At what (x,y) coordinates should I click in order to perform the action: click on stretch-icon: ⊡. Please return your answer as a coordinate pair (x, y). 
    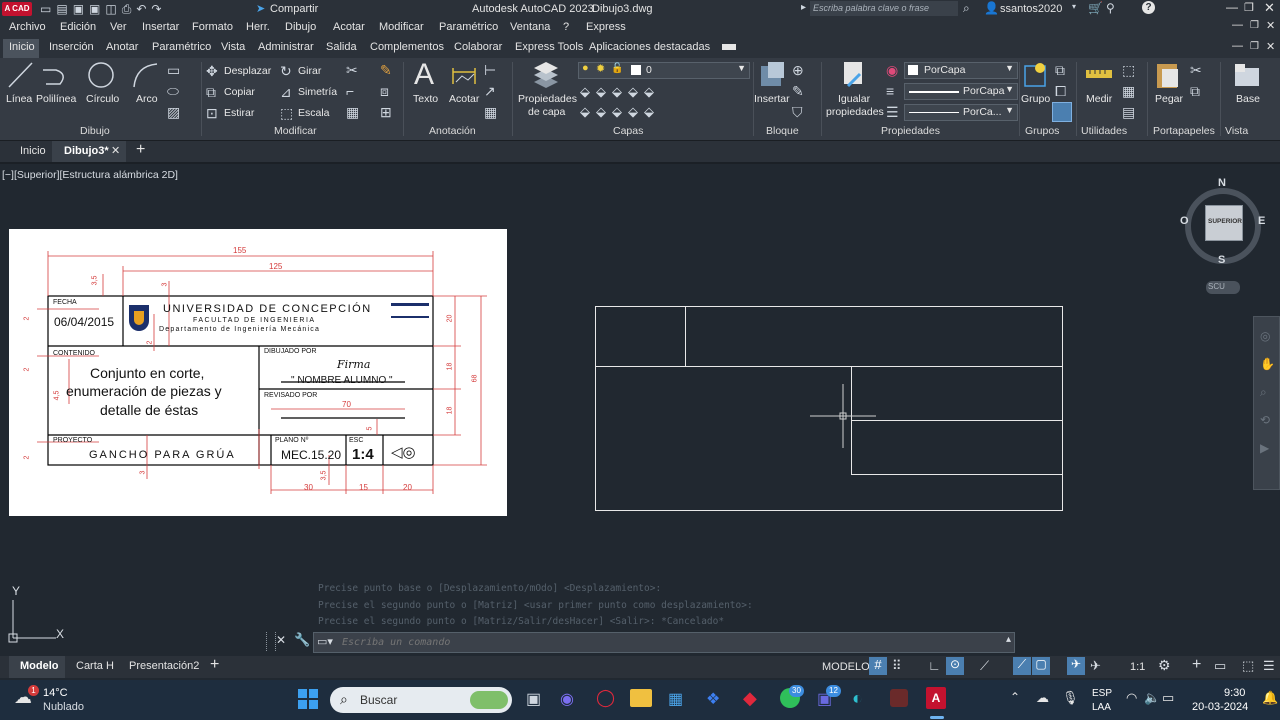
    Looking at the image, I should click on (212, 113).